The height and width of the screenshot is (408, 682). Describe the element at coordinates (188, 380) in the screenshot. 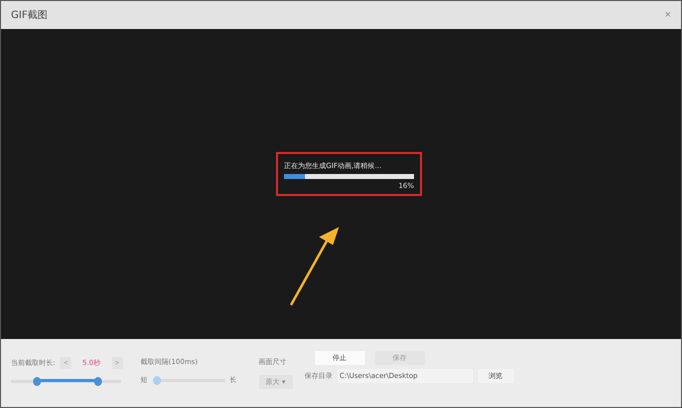

I see `interval-slider` at that location.